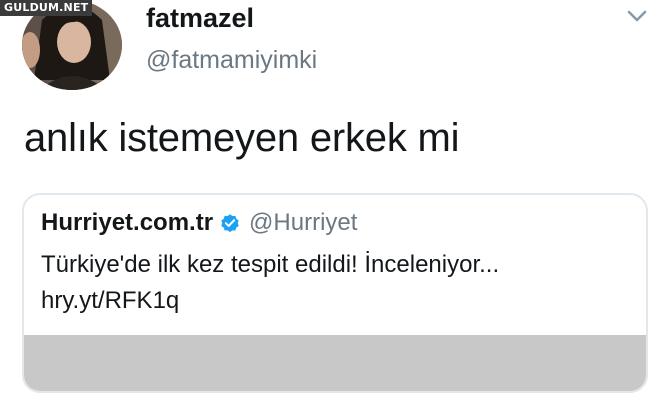 The width and height of the screenshot is (672, 393). I want to click on verified-badge-icon, so click(230, 223).